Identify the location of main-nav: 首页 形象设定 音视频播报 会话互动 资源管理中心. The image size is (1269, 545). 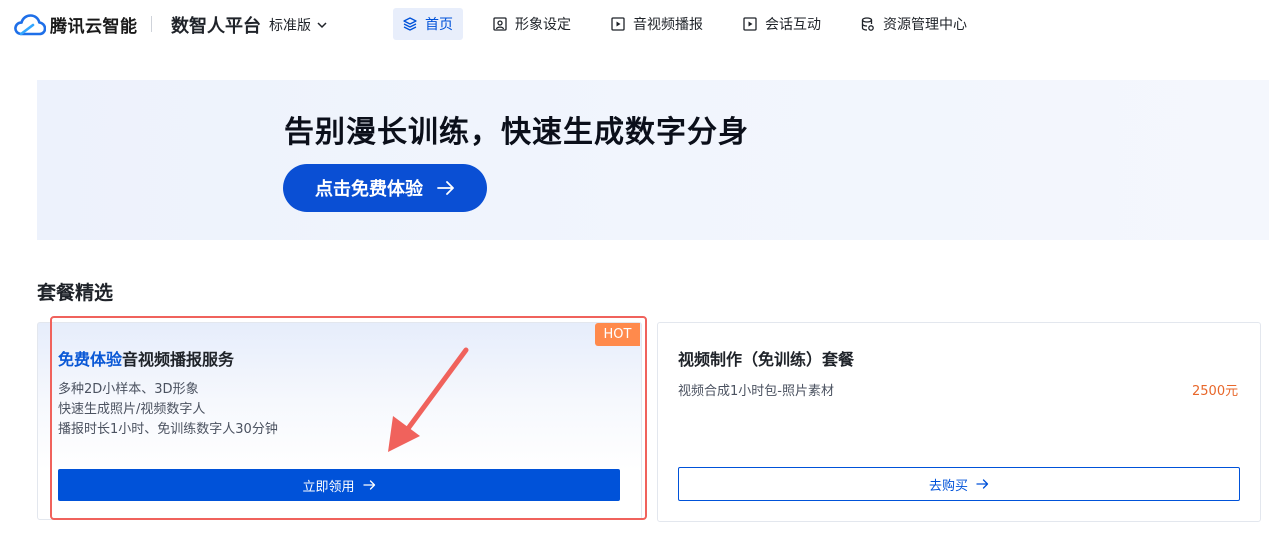
(695, 24).